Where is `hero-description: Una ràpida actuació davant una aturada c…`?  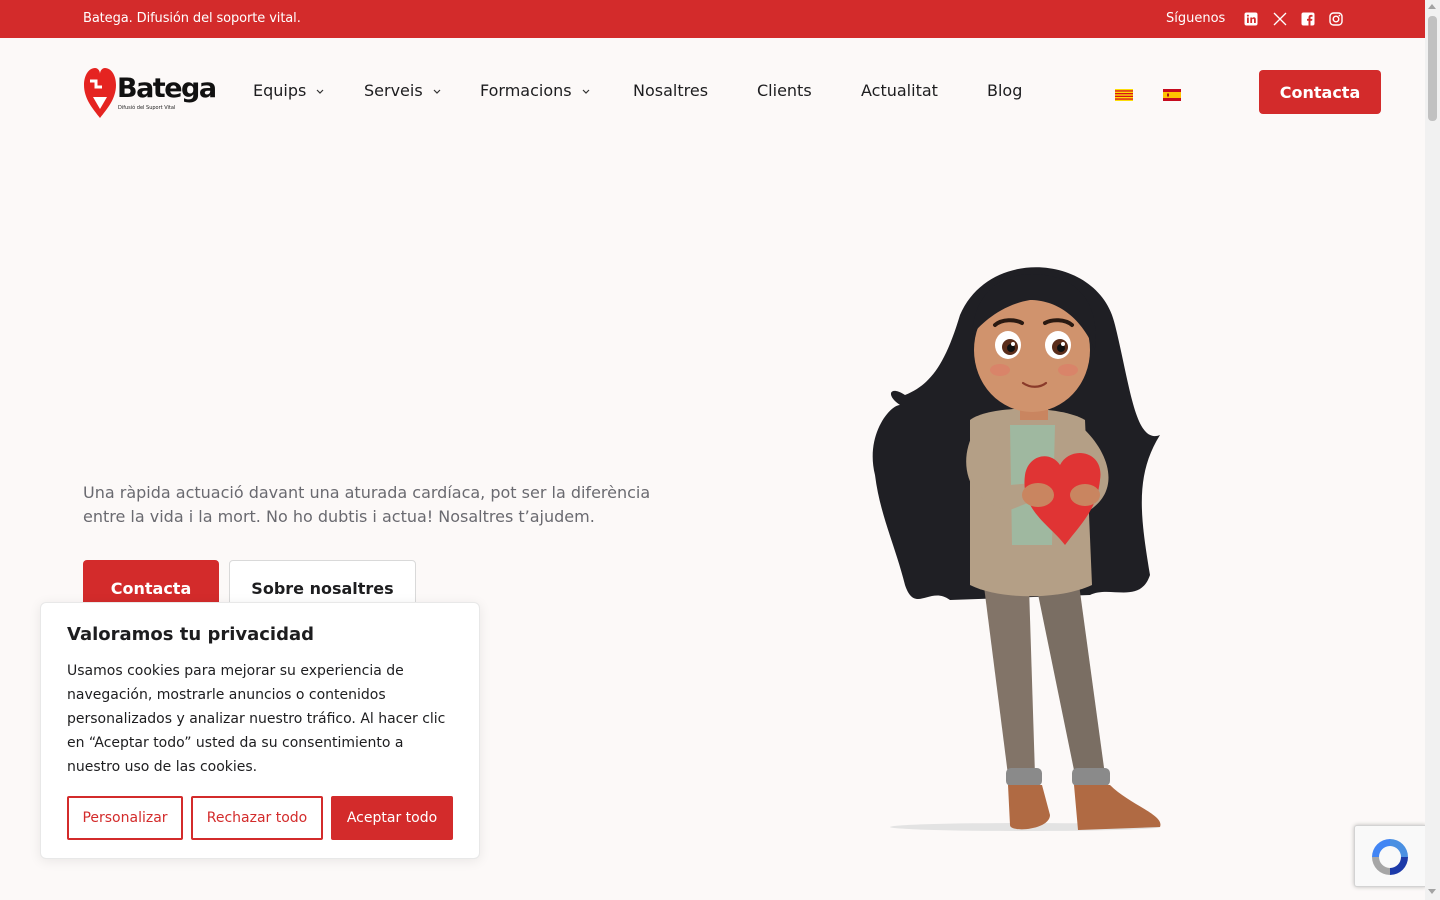
hero-description: Una ràpida actuació davant una aturada c… is located at coordinates (367, 504).